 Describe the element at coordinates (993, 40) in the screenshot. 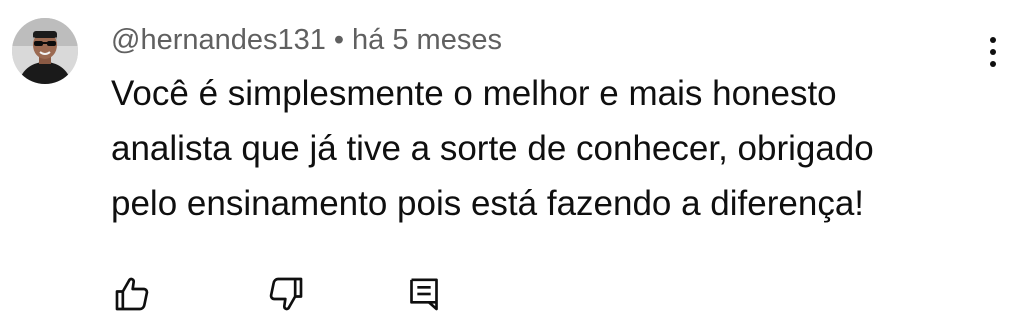

I see `more-vert-icon` at that location.